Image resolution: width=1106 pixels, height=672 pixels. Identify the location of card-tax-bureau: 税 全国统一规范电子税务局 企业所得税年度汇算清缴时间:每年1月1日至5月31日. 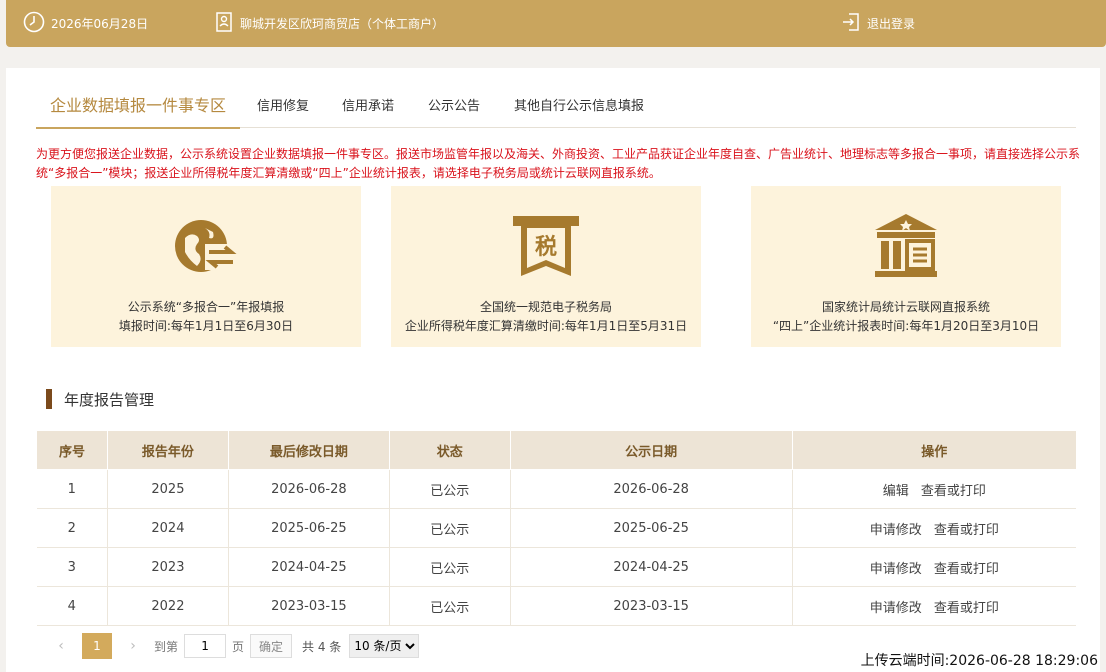
(546, 266).